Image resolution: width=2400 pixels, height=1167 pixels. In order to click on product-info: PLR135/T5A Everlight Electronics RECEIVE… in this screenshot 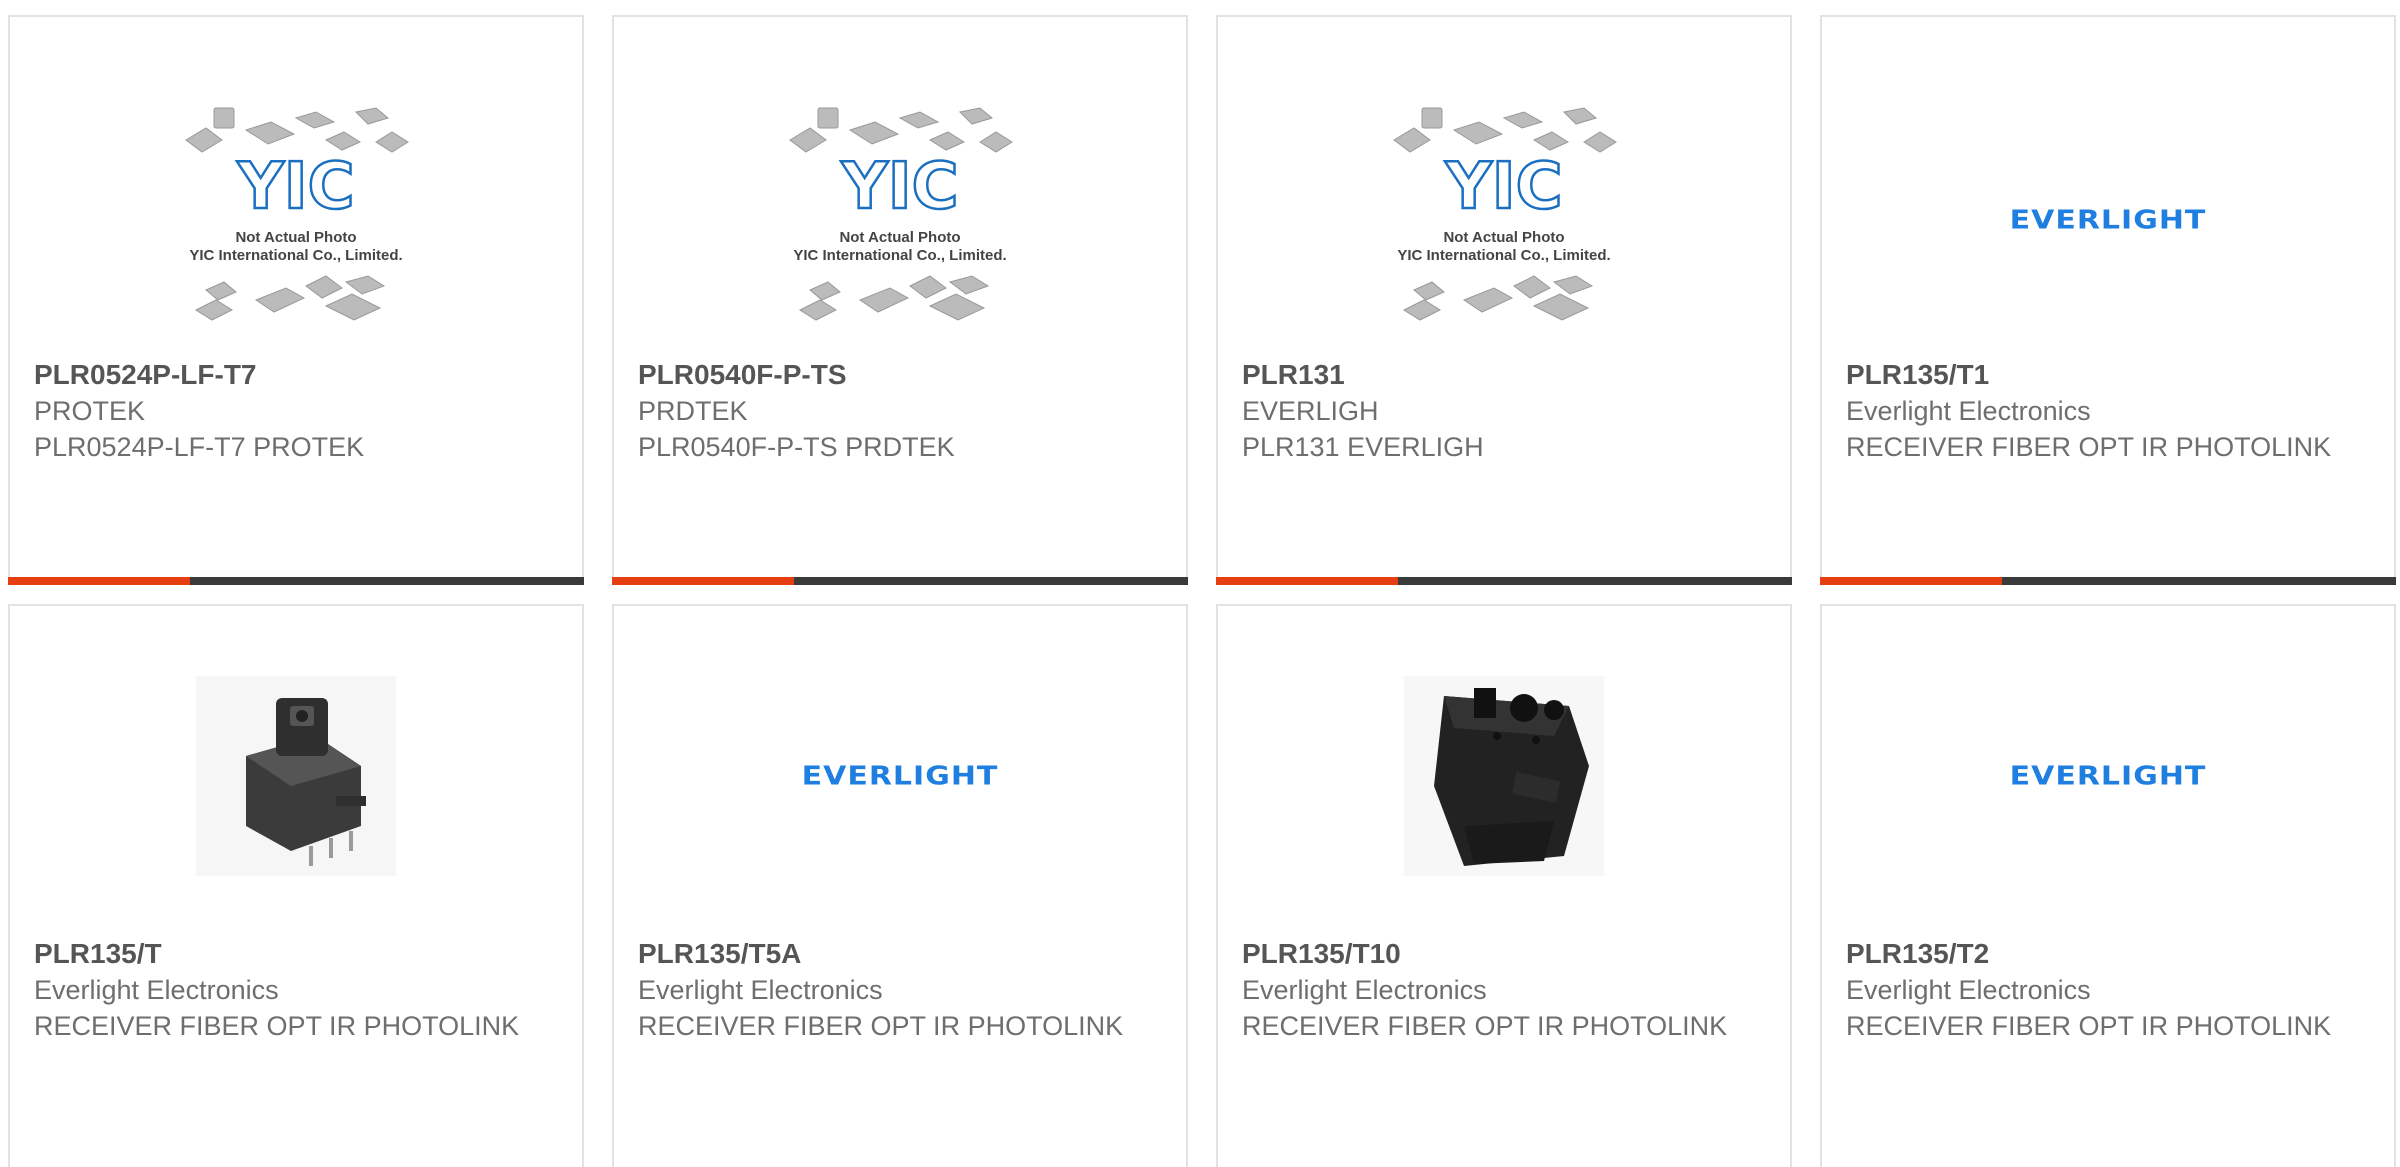, I will do `click(902, 990)`.